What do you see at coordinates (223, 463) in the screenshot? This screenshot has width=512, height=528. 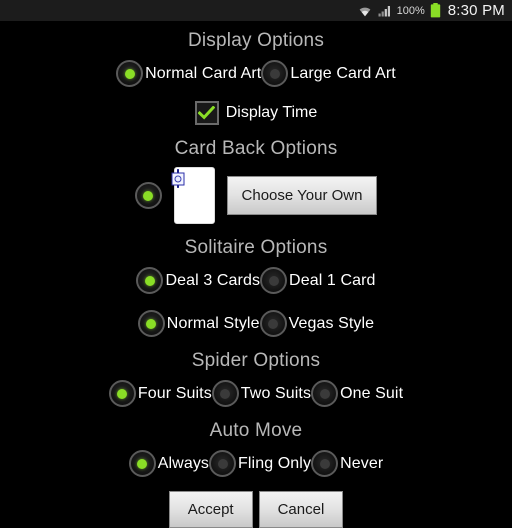 I see `radio-fling-only` at bounding box center [223, 463].